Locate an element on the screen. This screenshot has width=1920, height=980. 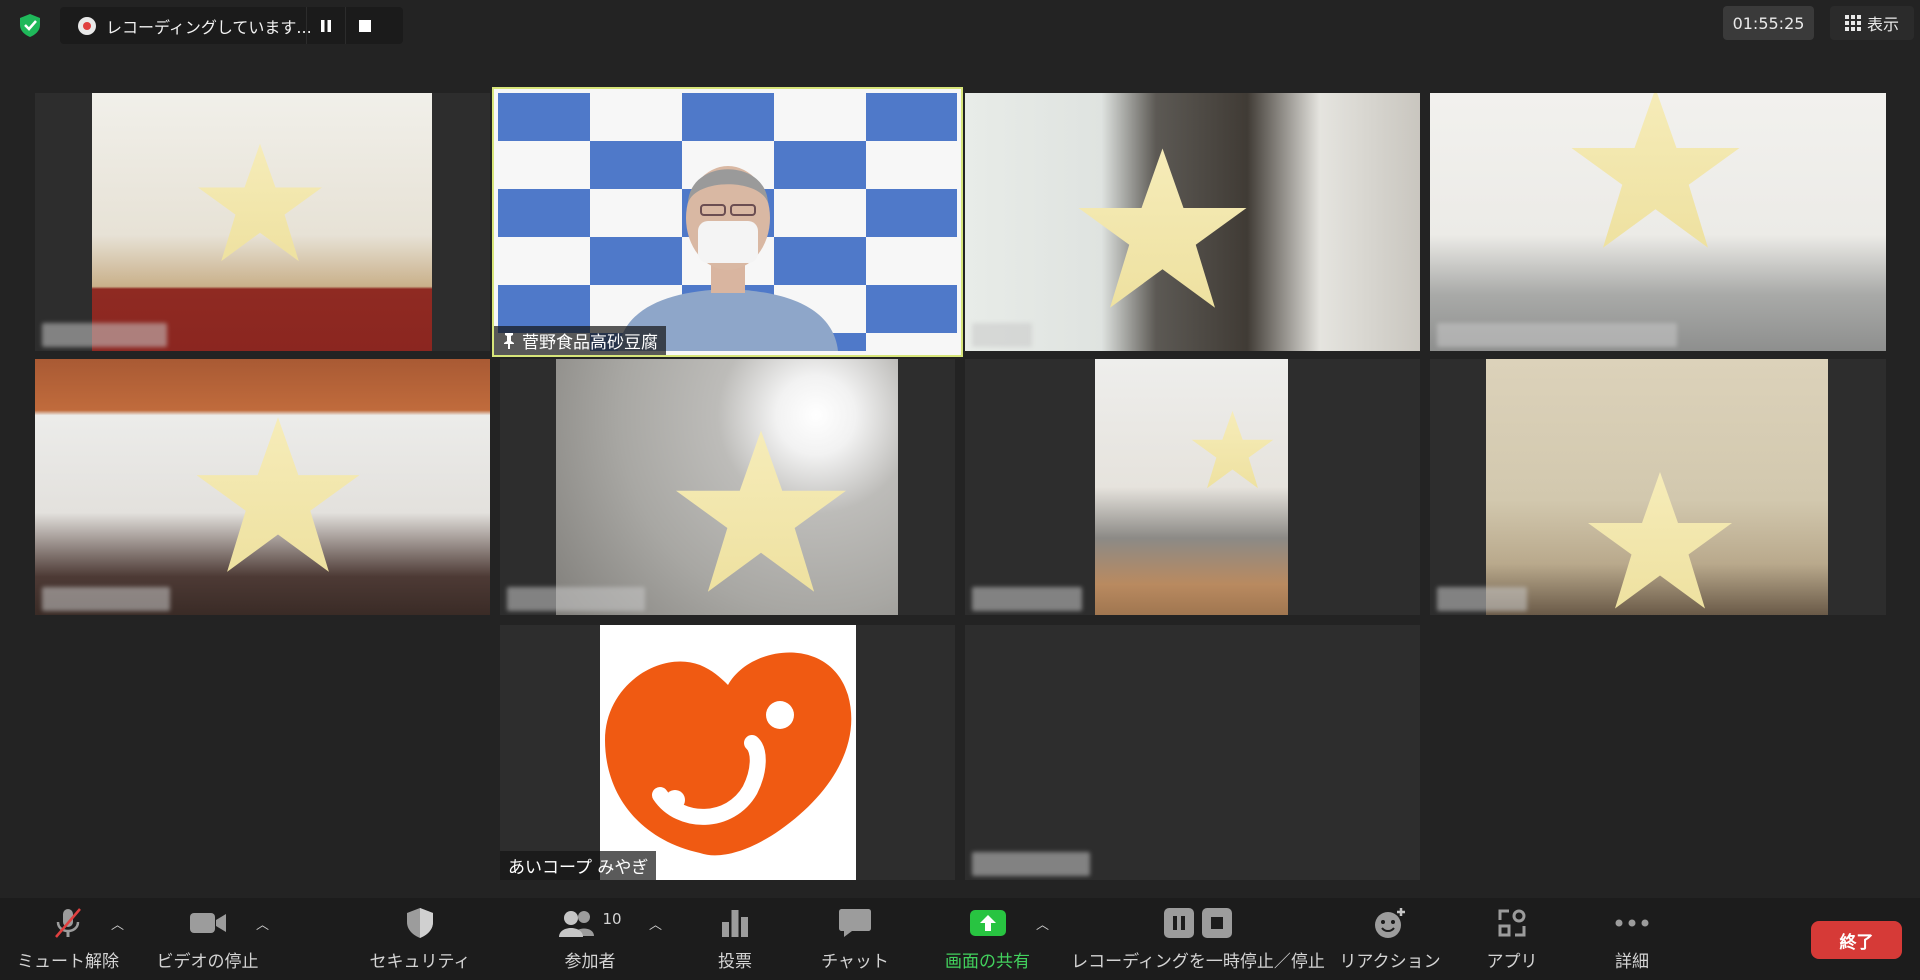
pin-icon is located at coordinates (509, 340).